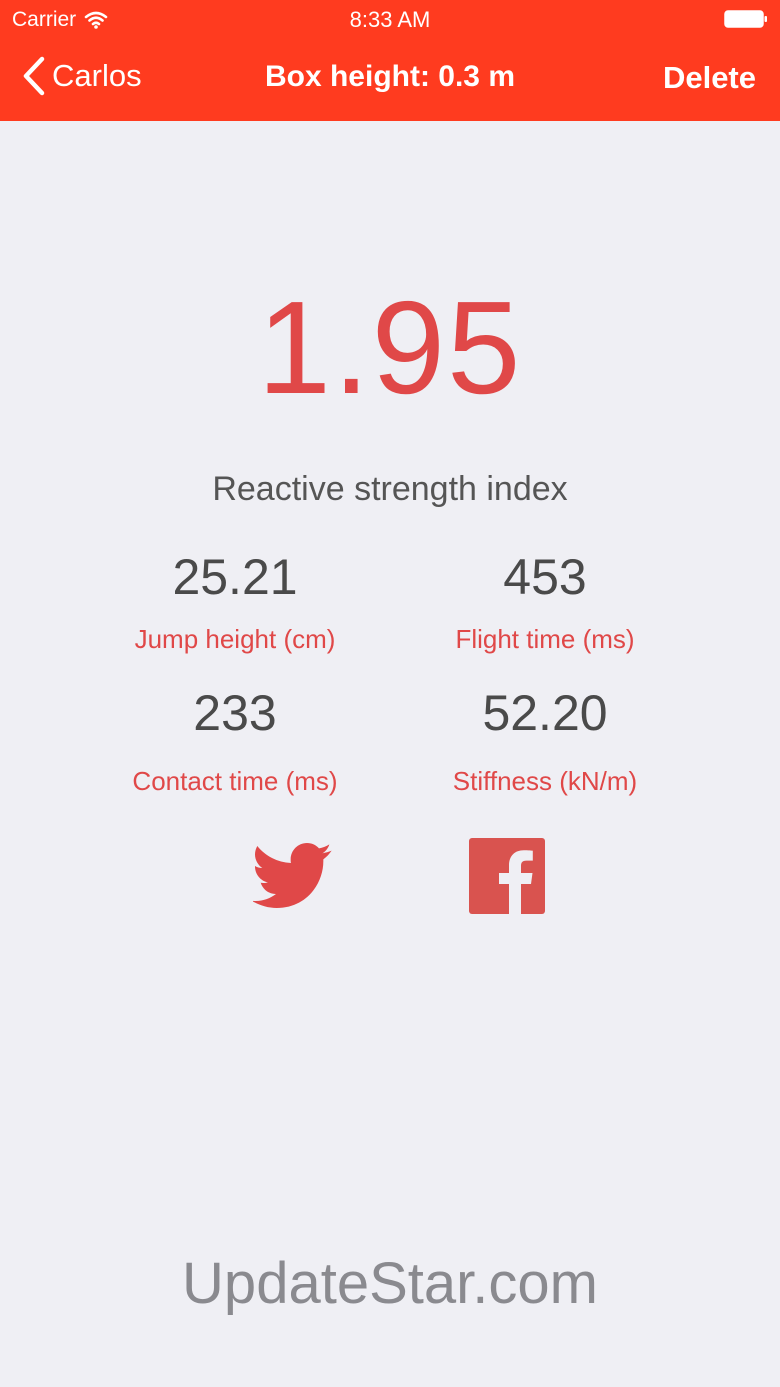  Describe the element at coordinates (545, 781) in the screenshot. I see `metric-label: Stiffness (kN/m)` at that location.